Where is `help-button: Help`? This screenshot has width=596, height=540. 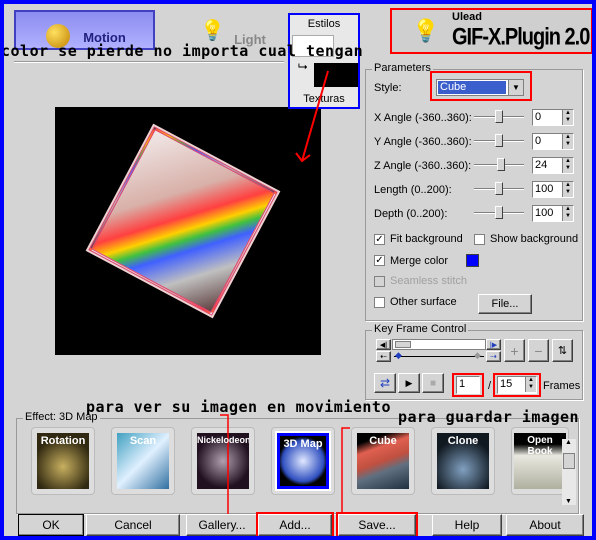 help-button: Help is located at coordinates (467, 525).